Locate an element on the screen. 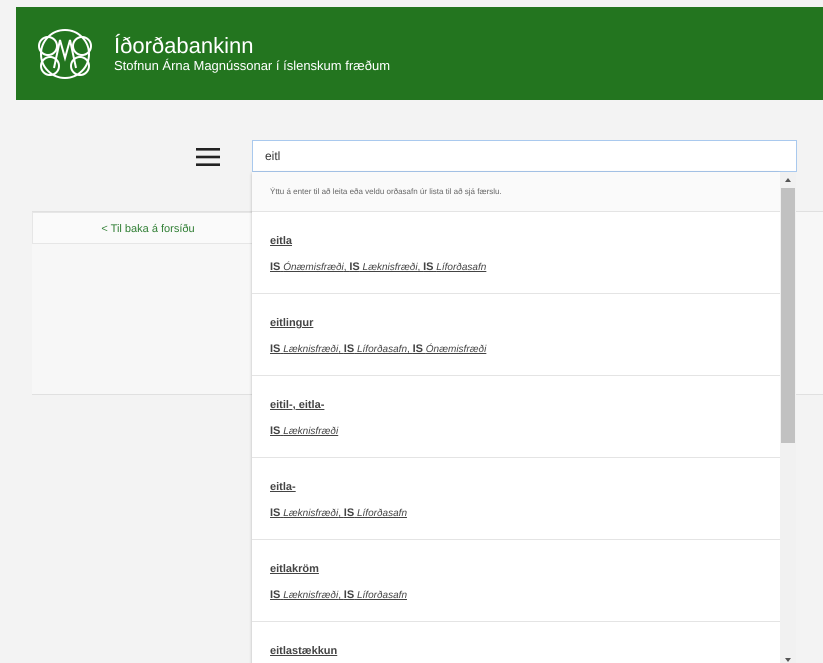 The image size is (823, 663). term-link: eitlingur is located at coordinates (292, 323).